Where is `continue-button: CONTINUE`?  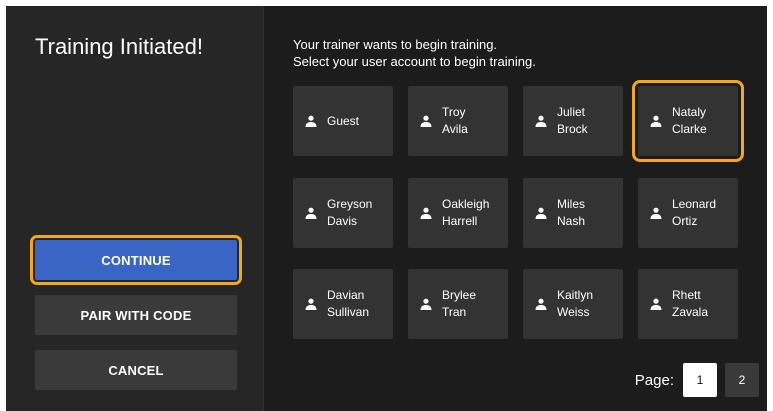
continue-button: CONTINUE is located at coordinates (136, 260).